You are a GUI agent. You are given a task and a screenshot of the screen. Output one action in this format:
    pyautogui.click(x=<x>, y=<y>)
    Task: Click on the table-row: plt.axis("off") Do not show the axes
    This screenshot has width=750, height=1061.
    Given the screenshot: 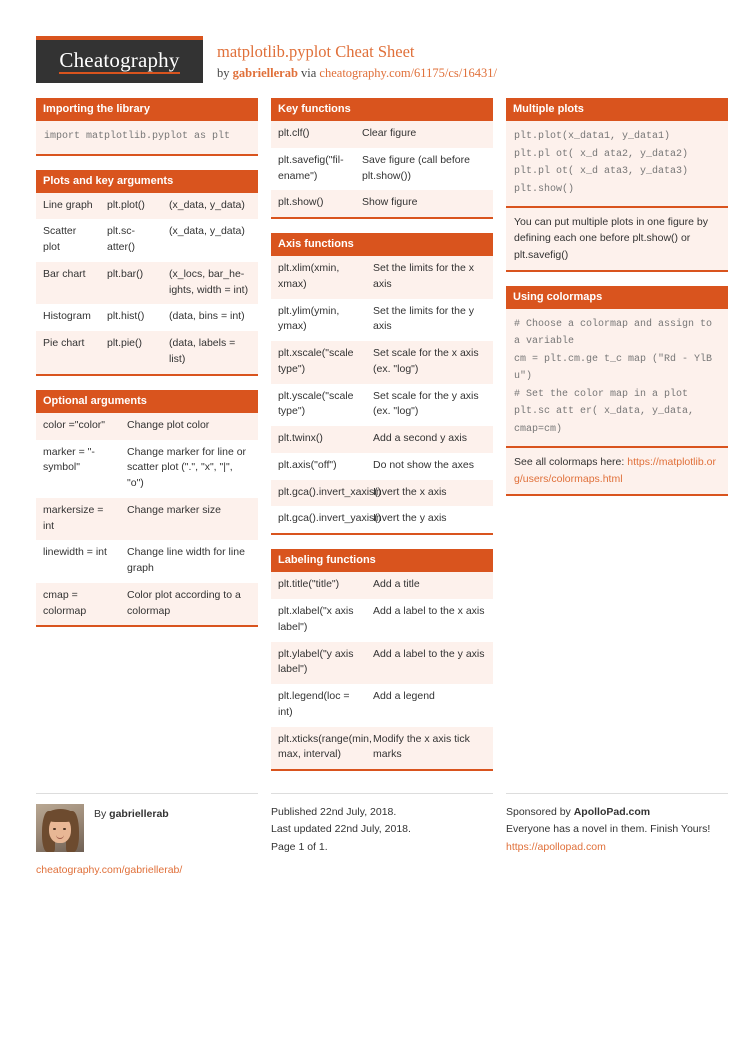 What is the action you would take?
    pyautogui.click(x=382, y=466)
    